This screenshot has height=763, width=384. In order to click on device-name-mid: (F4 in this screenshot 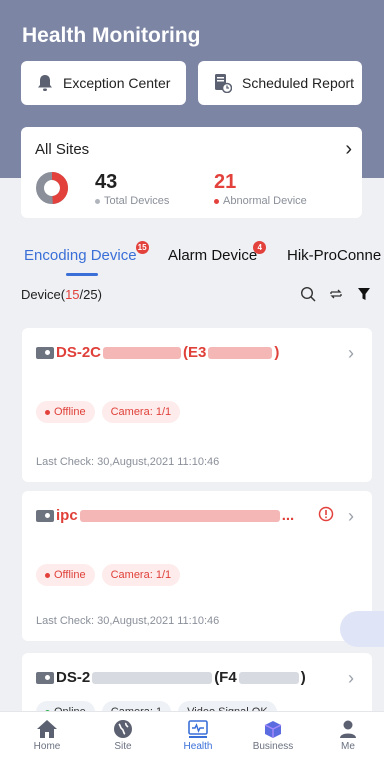, I will do `click(225, 677)`.